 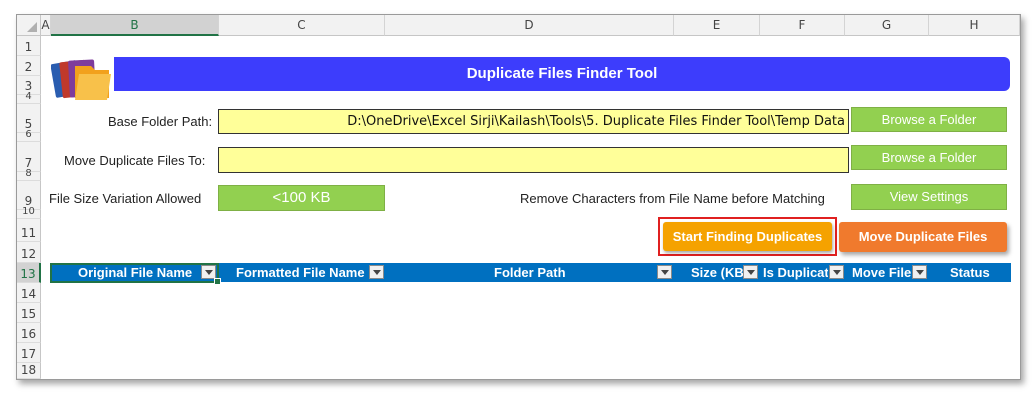 I want to click on row-header-12: 12, so click(x=29, y=252).